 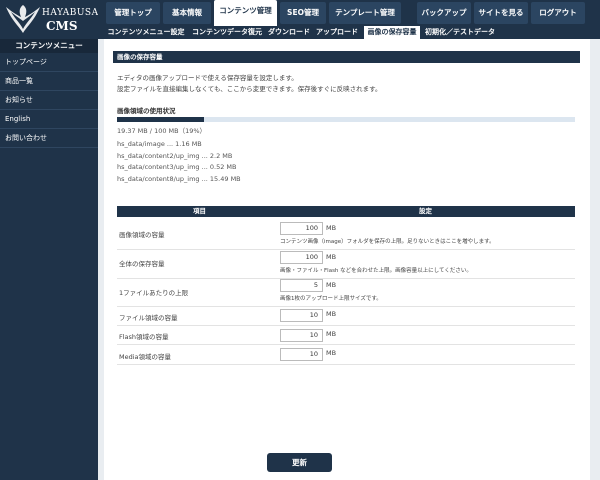 What do you see at coordinates (346, 355) in the screenshot?
I see `table-row: Media領域の容量 10 MB` at bounding box center [346, 355].